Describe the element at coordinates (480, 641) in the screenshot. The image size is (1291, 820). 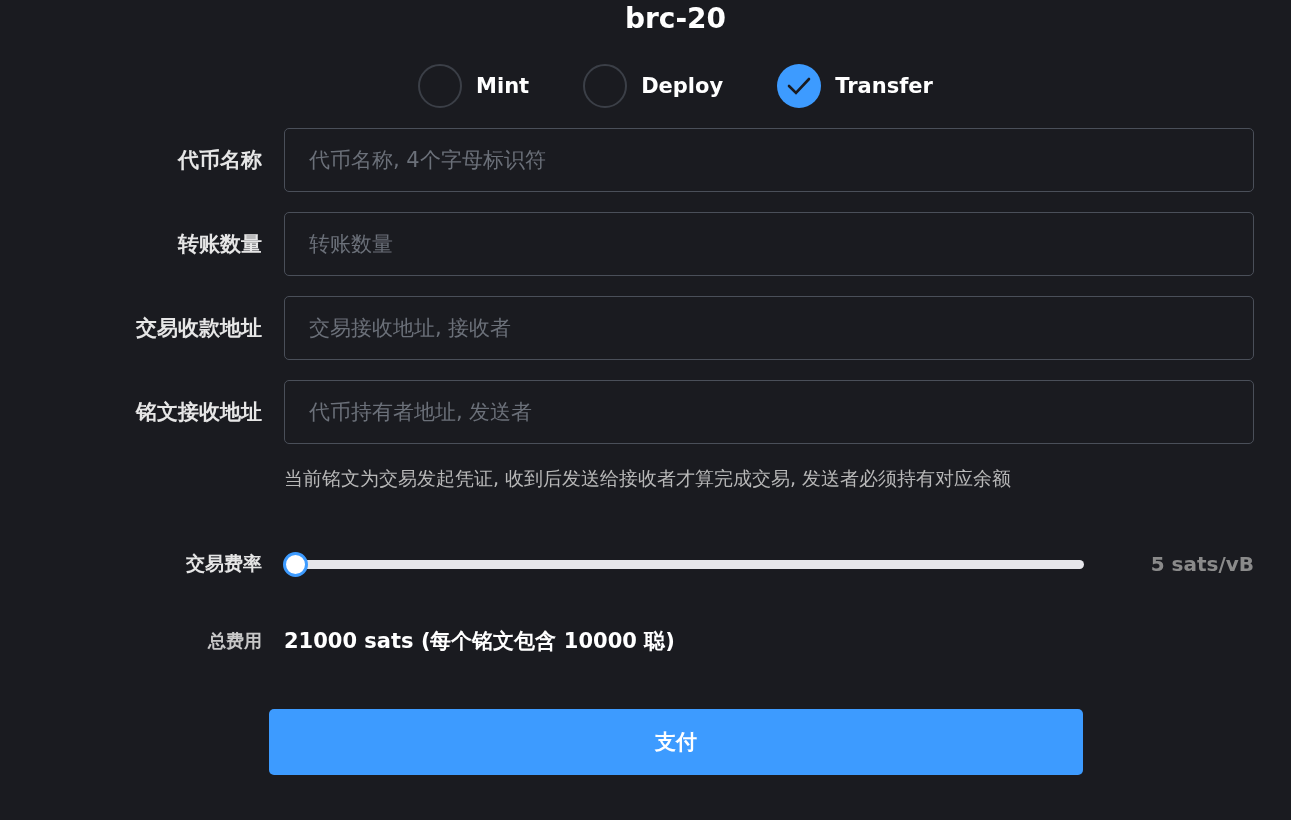
I see `total-value: 21000 sats (每个铭文包含 10000 聪)` at that location.